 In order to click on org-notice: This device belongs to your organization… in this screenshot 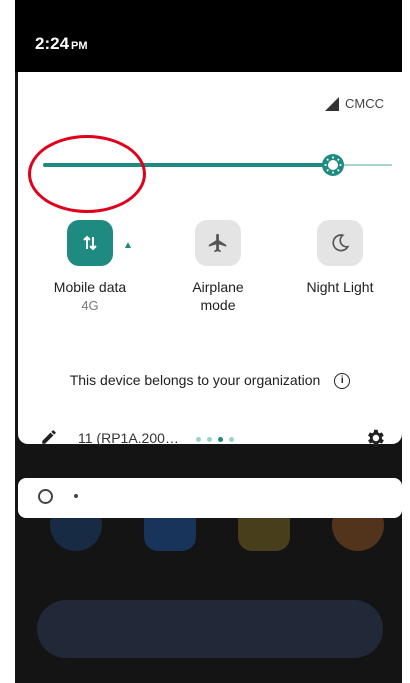, I will do `click(210, 381)`.